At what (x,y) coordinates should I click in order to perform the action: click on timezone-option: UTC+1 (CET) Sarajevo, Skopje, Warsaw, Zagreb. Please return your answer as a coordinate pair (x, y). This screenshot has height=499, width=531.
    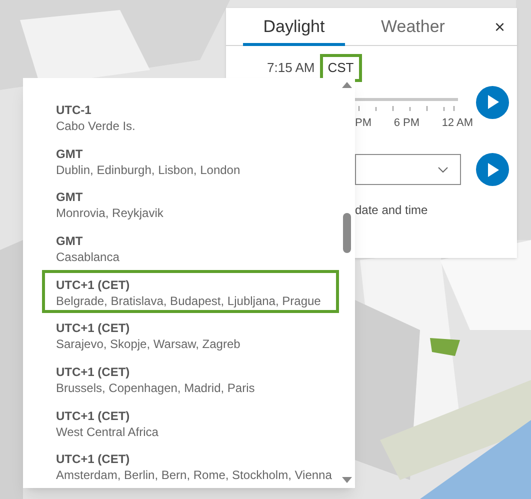
    Looking at the image, I should click on (190, 335).